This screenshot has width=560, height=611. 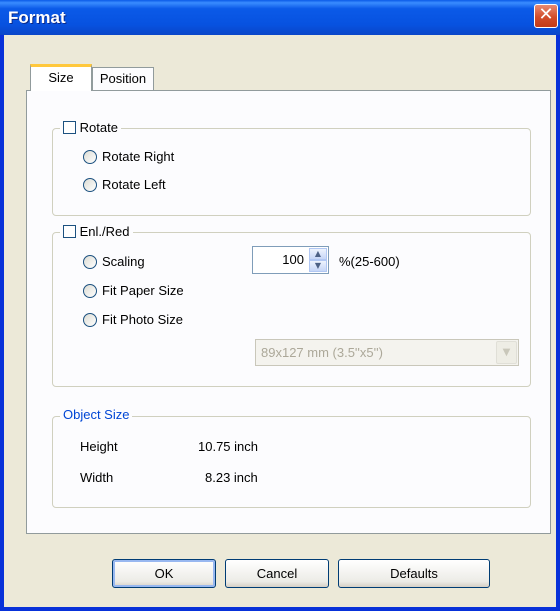 What do you see at coordinates (90, 157) in the screenshot?
I see `rotate-right-radio` at bounding box center [90, 157].